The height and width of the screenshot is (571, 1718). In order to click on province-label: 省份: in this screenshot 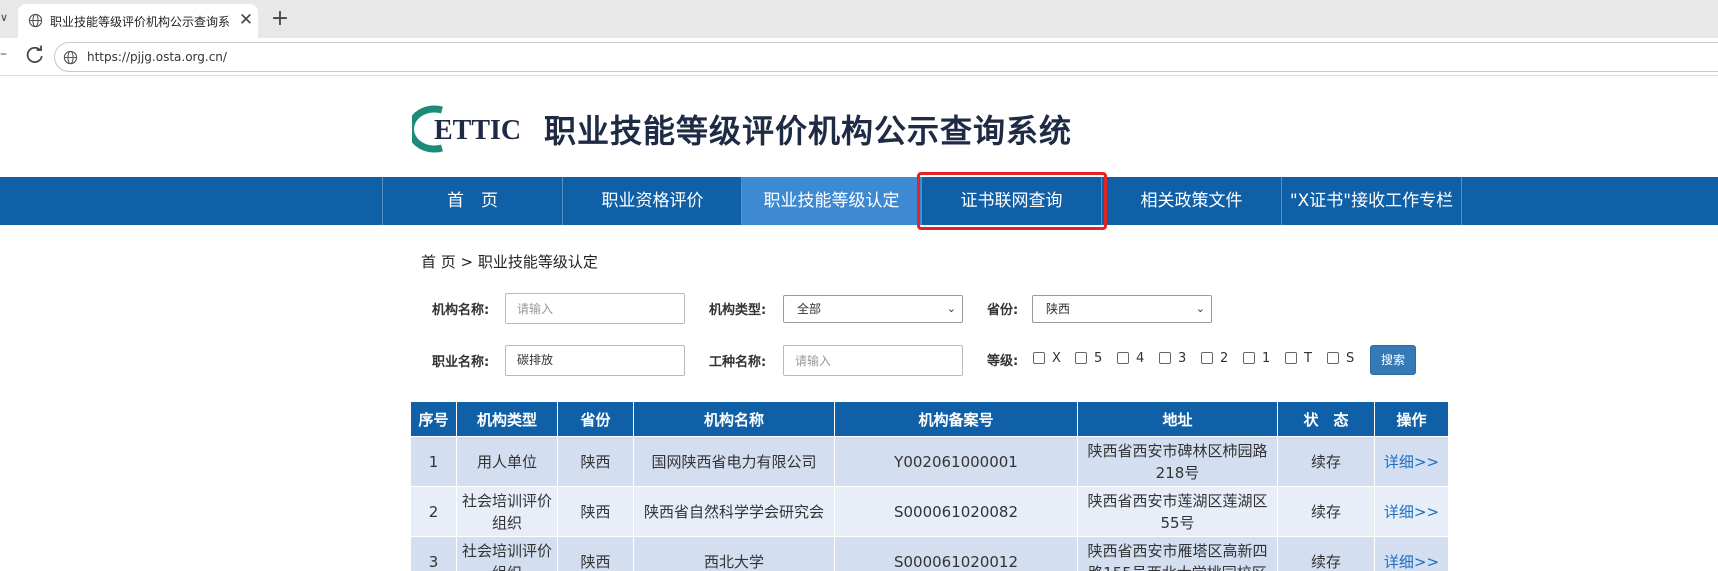, I will do `click(1003, 310)`.